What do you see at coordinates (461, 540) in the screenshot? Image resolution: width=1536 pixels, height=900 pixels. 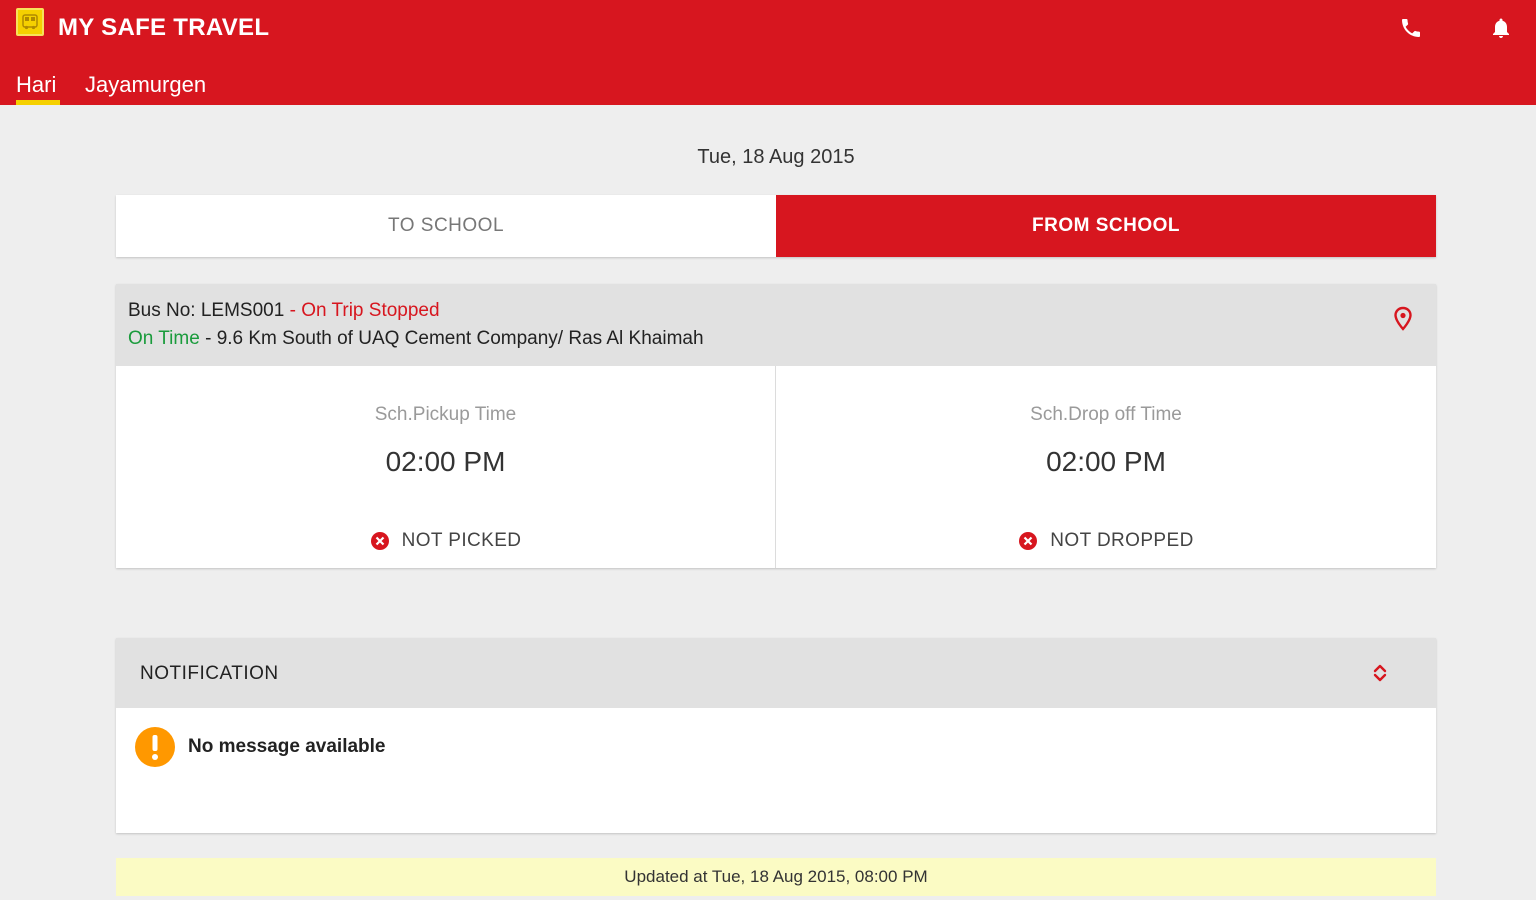 I see `pickup-status-text: NOT PICKED` at bounding box center [461, 540].